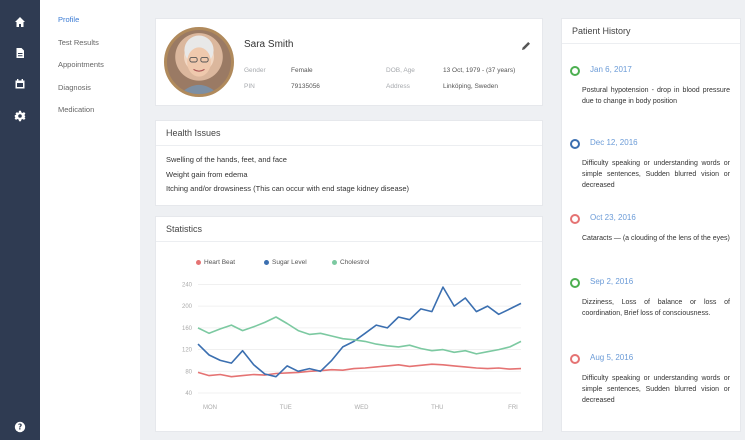 The image size is (745, 440). I want to click on x-tick-label: MON, so click(210, 408).